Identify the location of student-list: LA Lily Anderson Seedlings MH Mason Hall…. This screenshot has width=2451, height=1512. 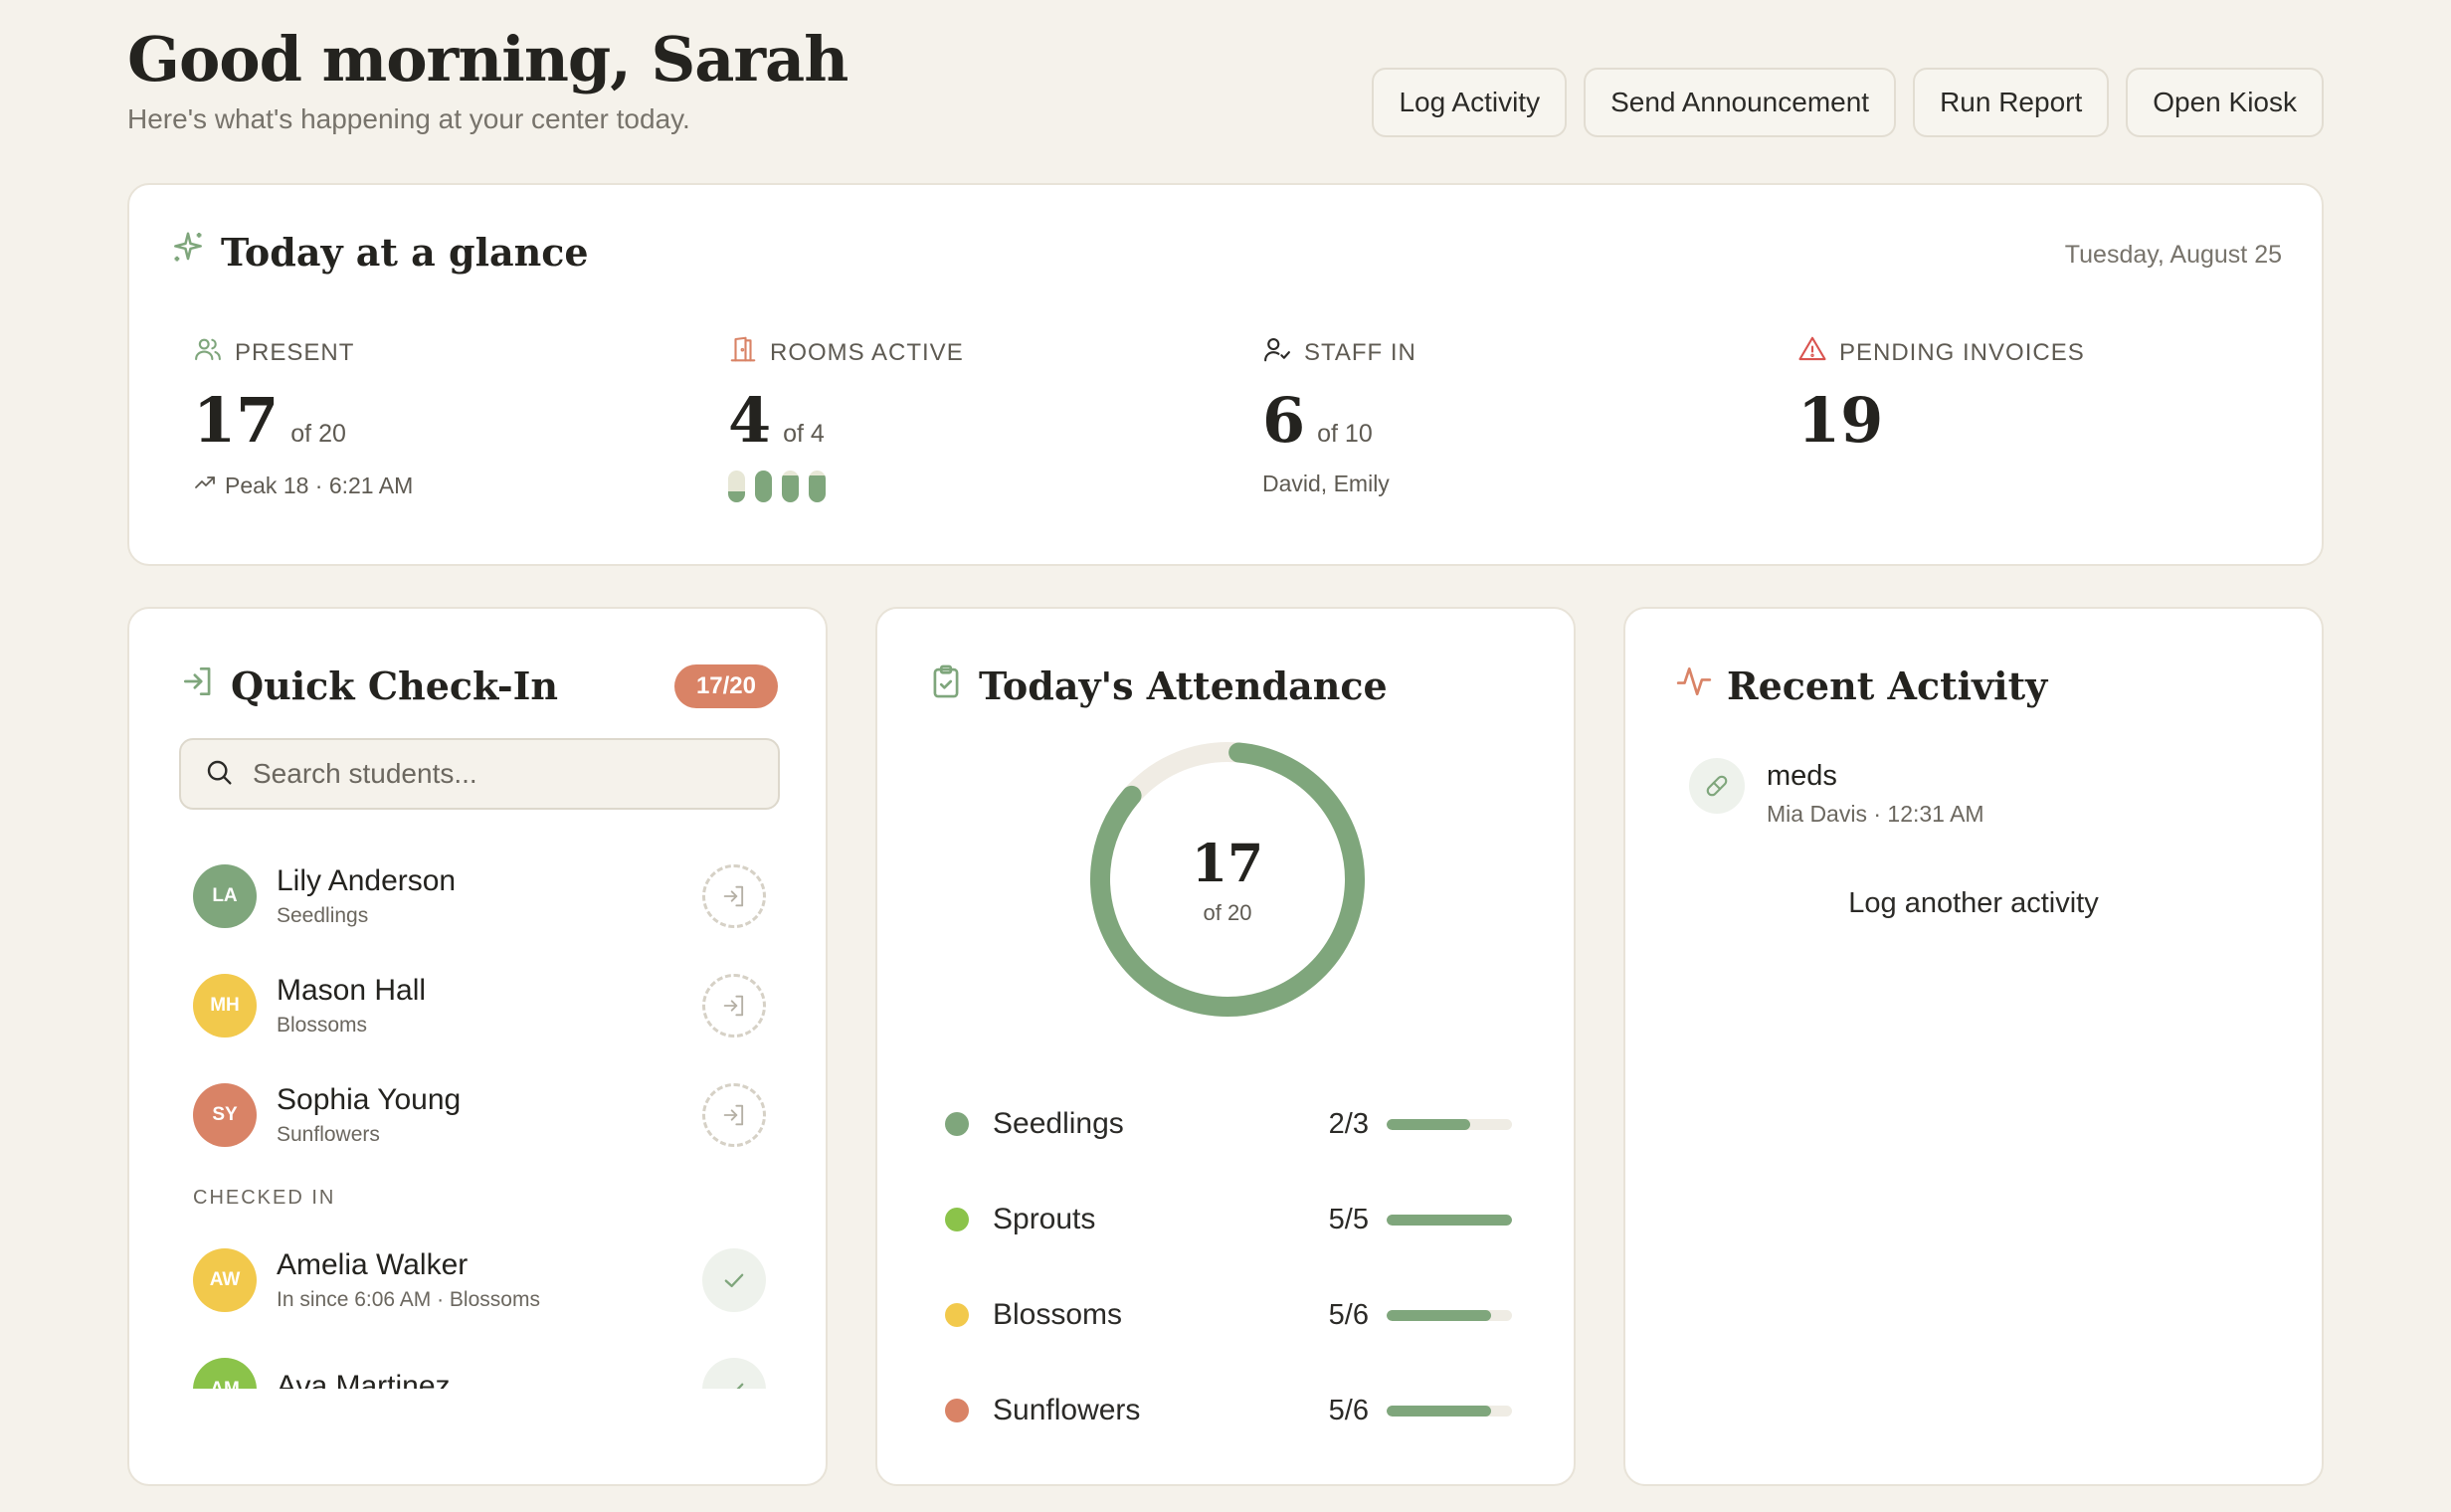
(479, 1115).